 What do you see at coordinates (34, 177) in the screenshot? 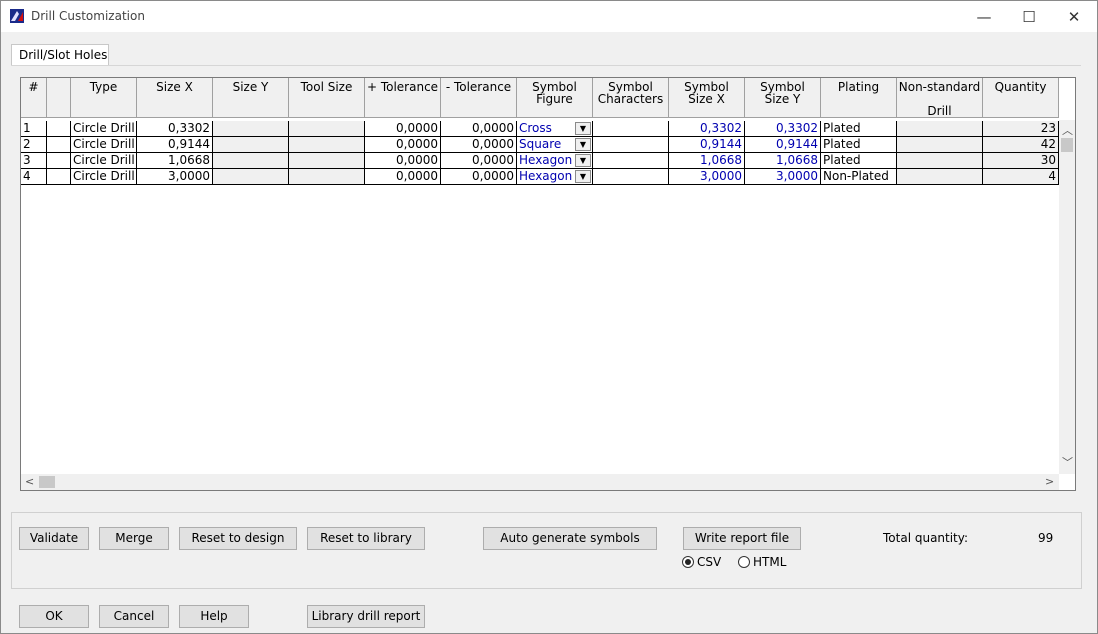
I see `cell-num: 4` at bounding box center [34, 177].